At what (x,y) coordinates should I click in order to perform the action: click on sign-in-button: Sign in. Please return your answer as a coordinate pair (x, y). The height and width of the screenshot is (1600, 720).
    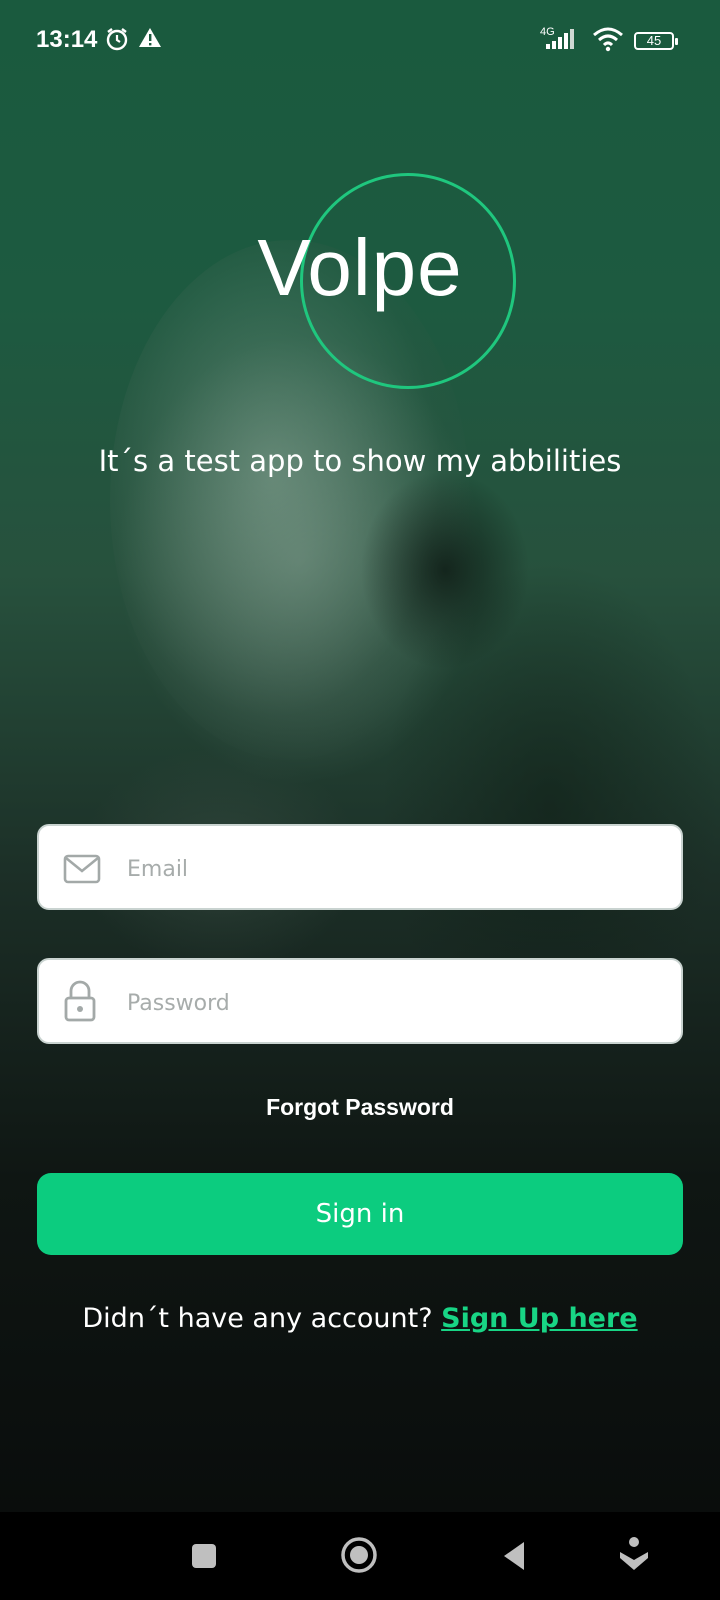
    Looking at the image, I should click on (360, 1214).